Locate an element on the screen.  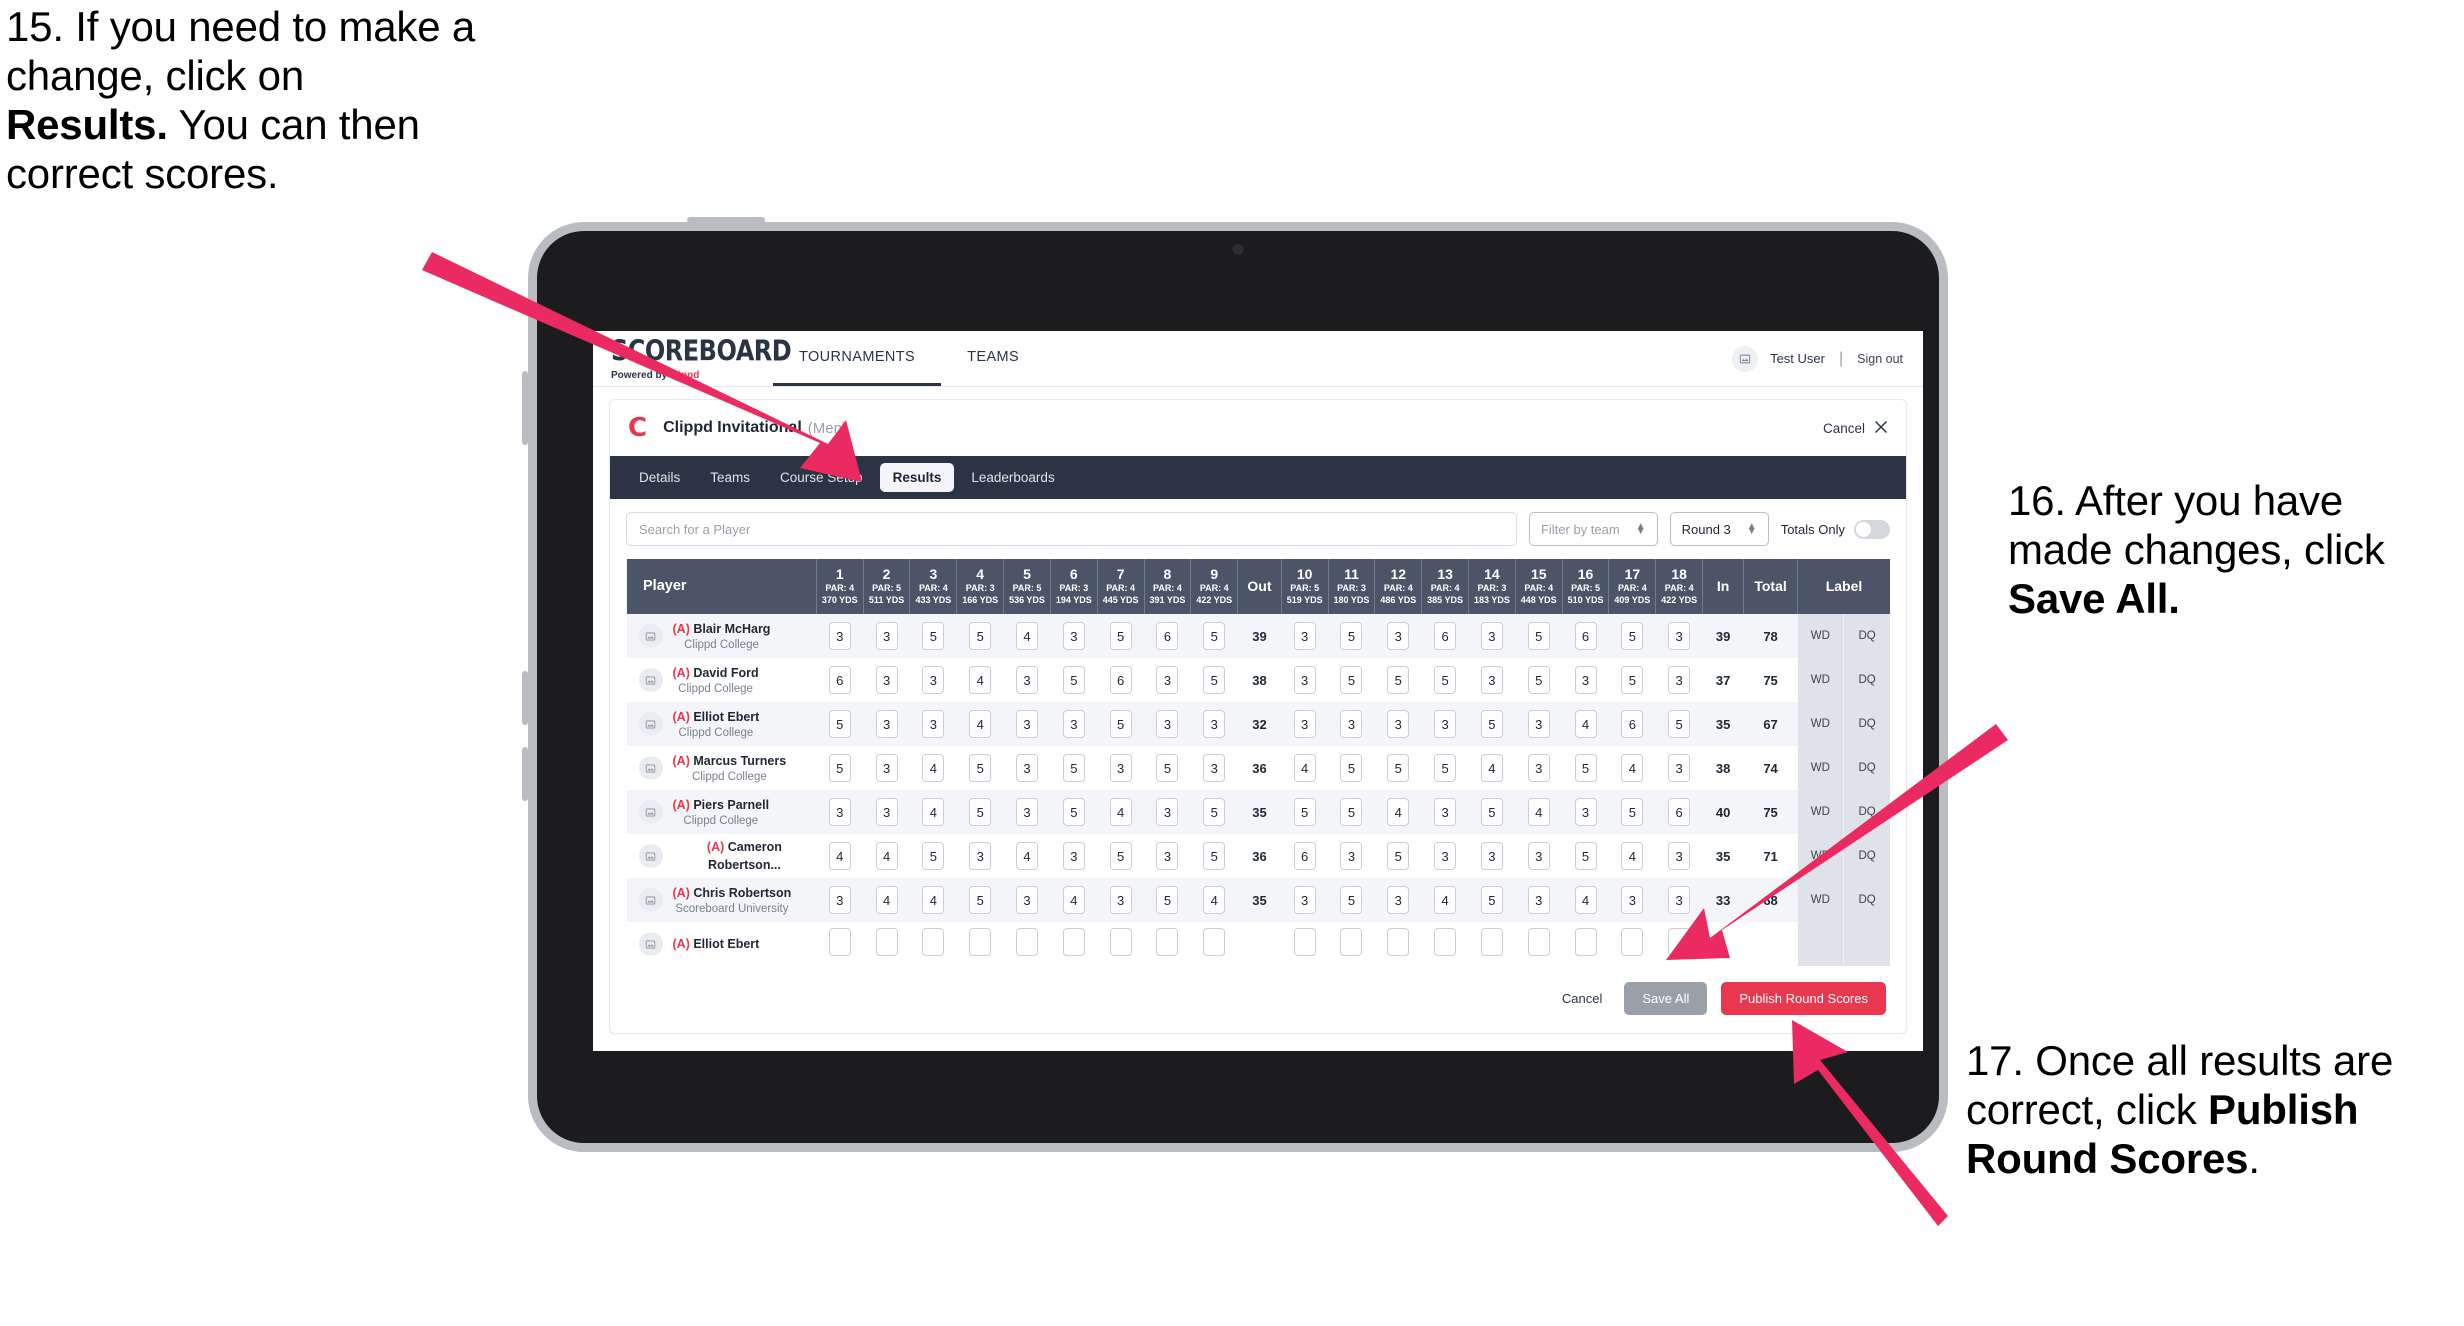
score-cell-hole-17: 4 is located at coordinates (1632, 856).